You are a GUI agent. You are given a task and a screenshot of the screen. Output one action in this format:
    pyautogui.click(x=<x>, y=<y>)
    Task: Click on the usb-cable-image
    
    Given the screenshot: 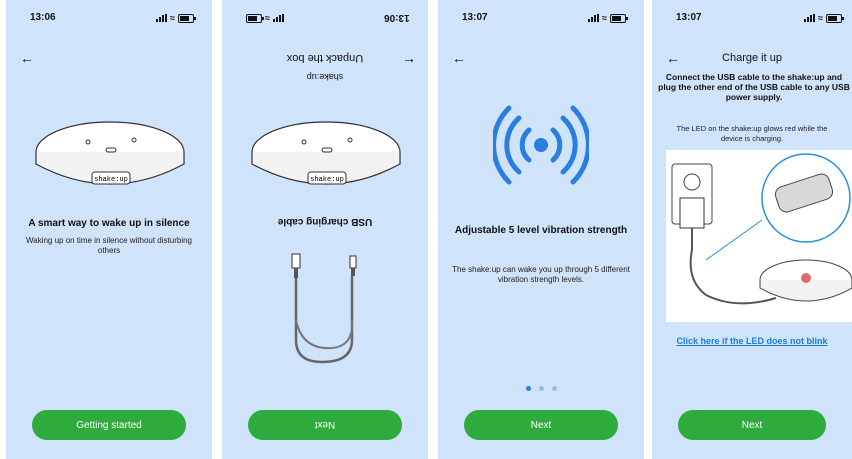 What is the action you would take?
    pyautogui.click(x=324, y=308)
    